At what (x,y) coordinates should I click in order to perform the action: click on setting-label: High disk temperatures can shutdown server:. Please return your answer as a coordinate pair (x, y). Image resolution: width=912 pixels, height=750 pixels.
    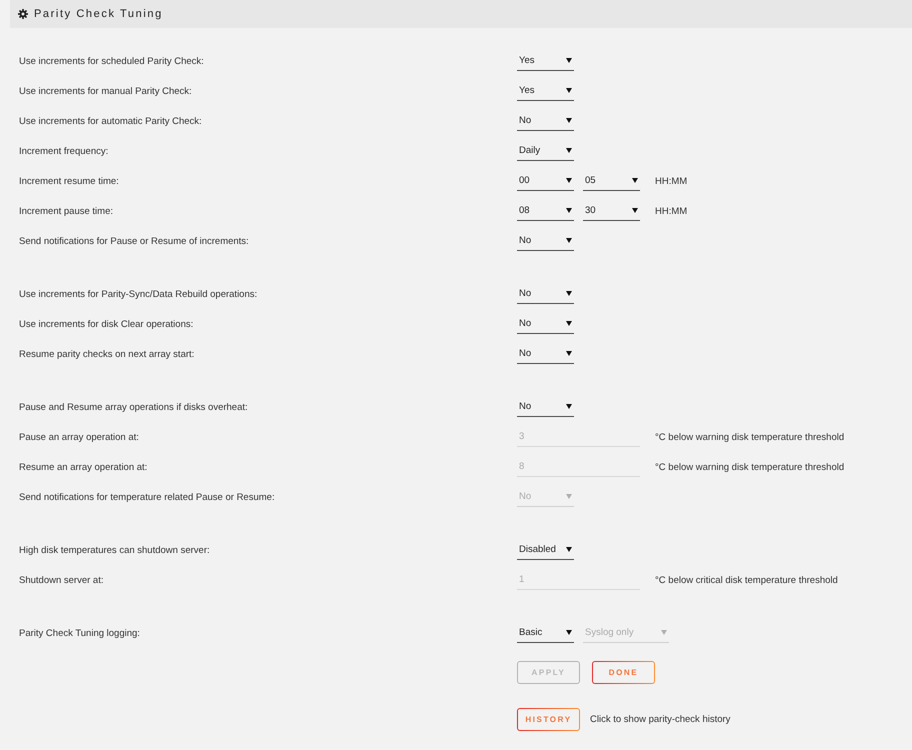
    Looking at the image, I should click on (115, 550).